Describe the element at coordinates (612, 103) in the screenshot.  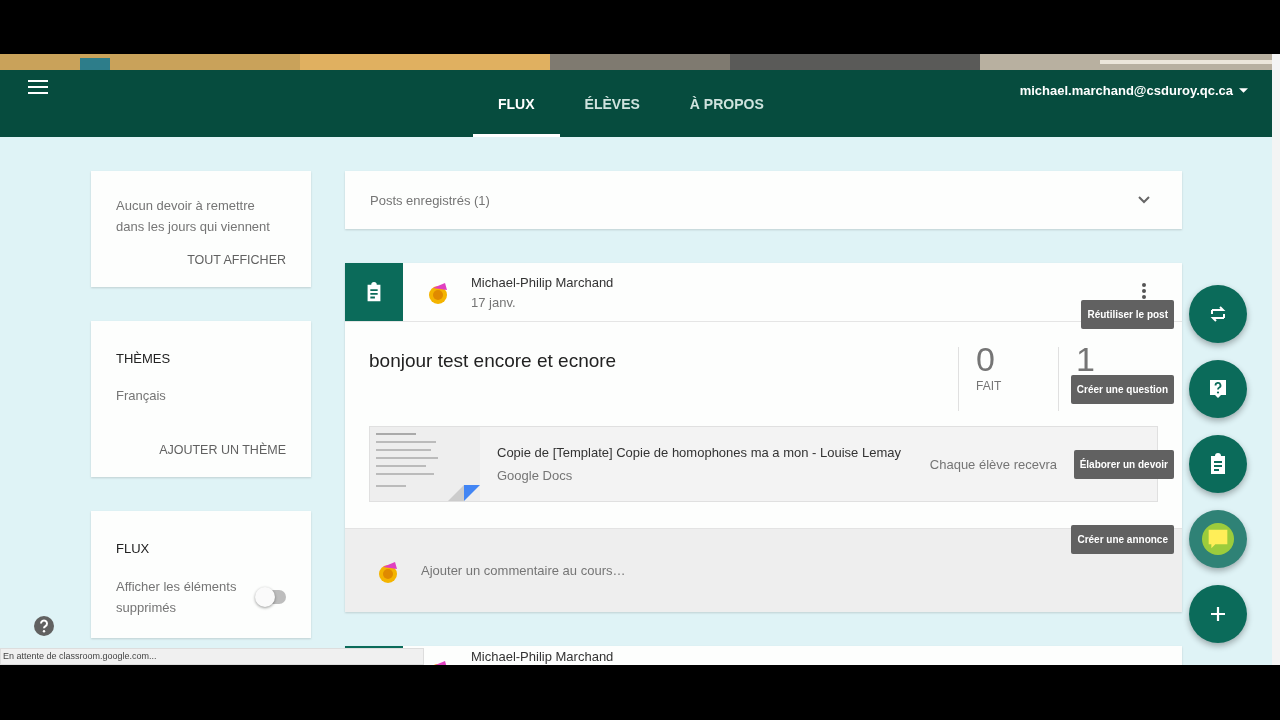
I see `nav-tab: ÉLÈVES` at that location.